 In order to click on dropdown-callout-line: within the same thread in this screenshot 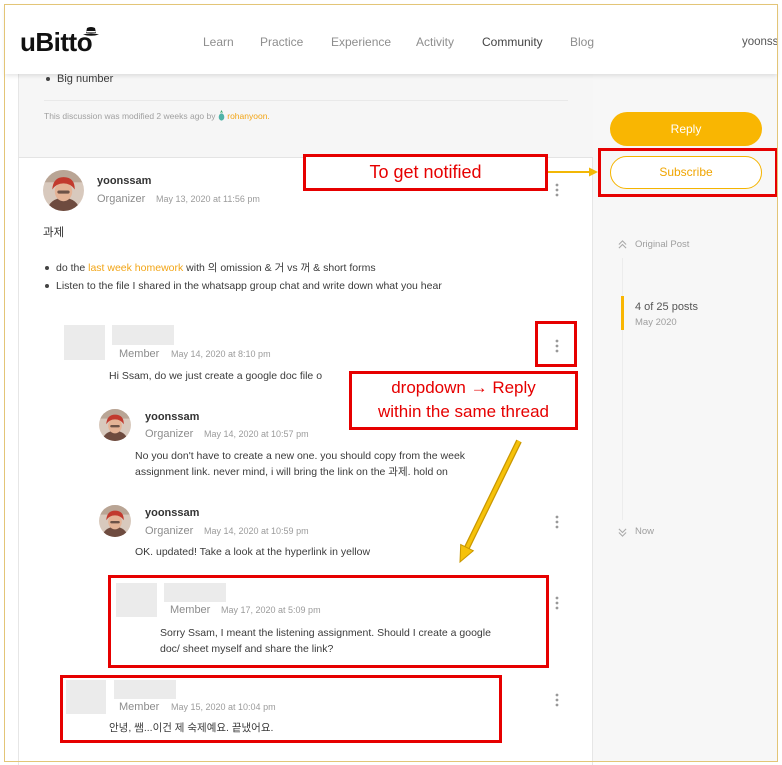, I will do `click(463, 411)`.